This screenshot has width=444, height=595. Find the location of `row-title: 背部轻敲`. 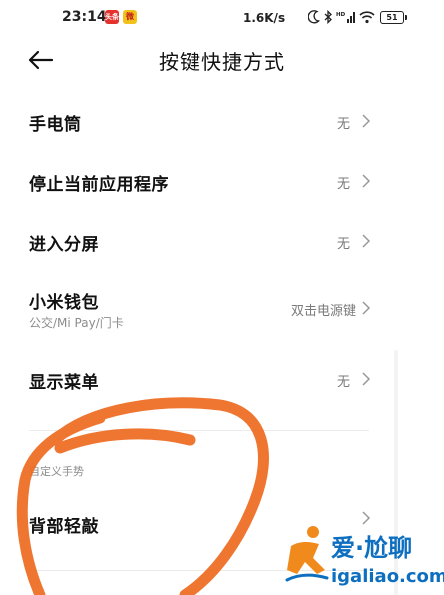

row-title: 背部轻敲 is located at coordinates (64, 527).